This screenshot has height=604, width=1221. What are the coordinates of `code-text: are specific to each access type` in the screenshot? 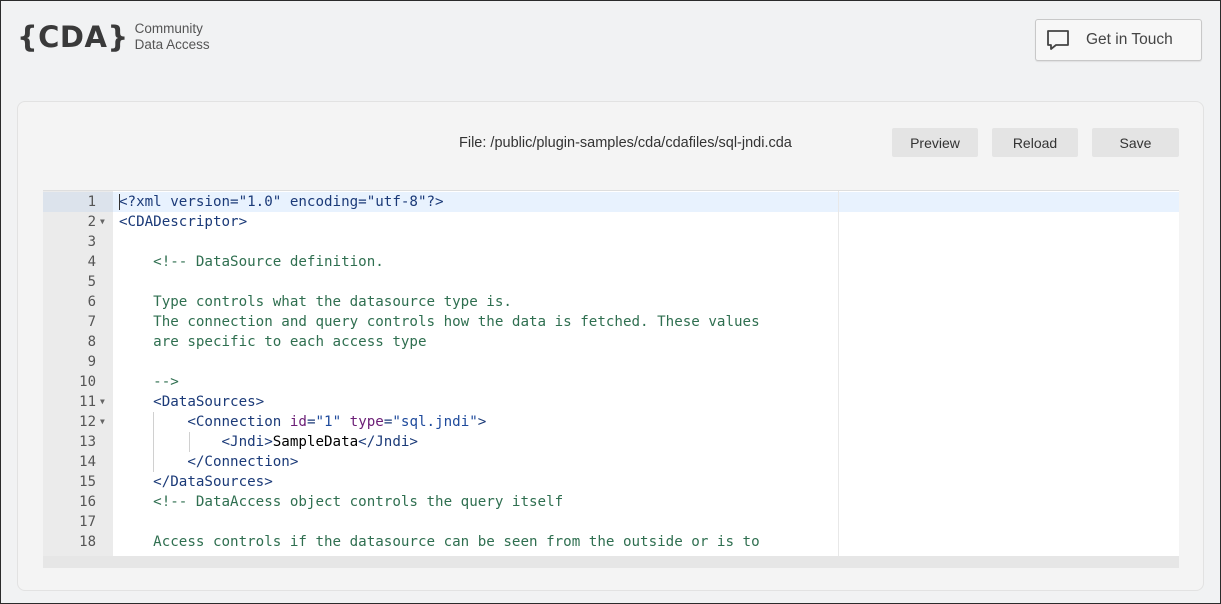 It's located at (273, 342).